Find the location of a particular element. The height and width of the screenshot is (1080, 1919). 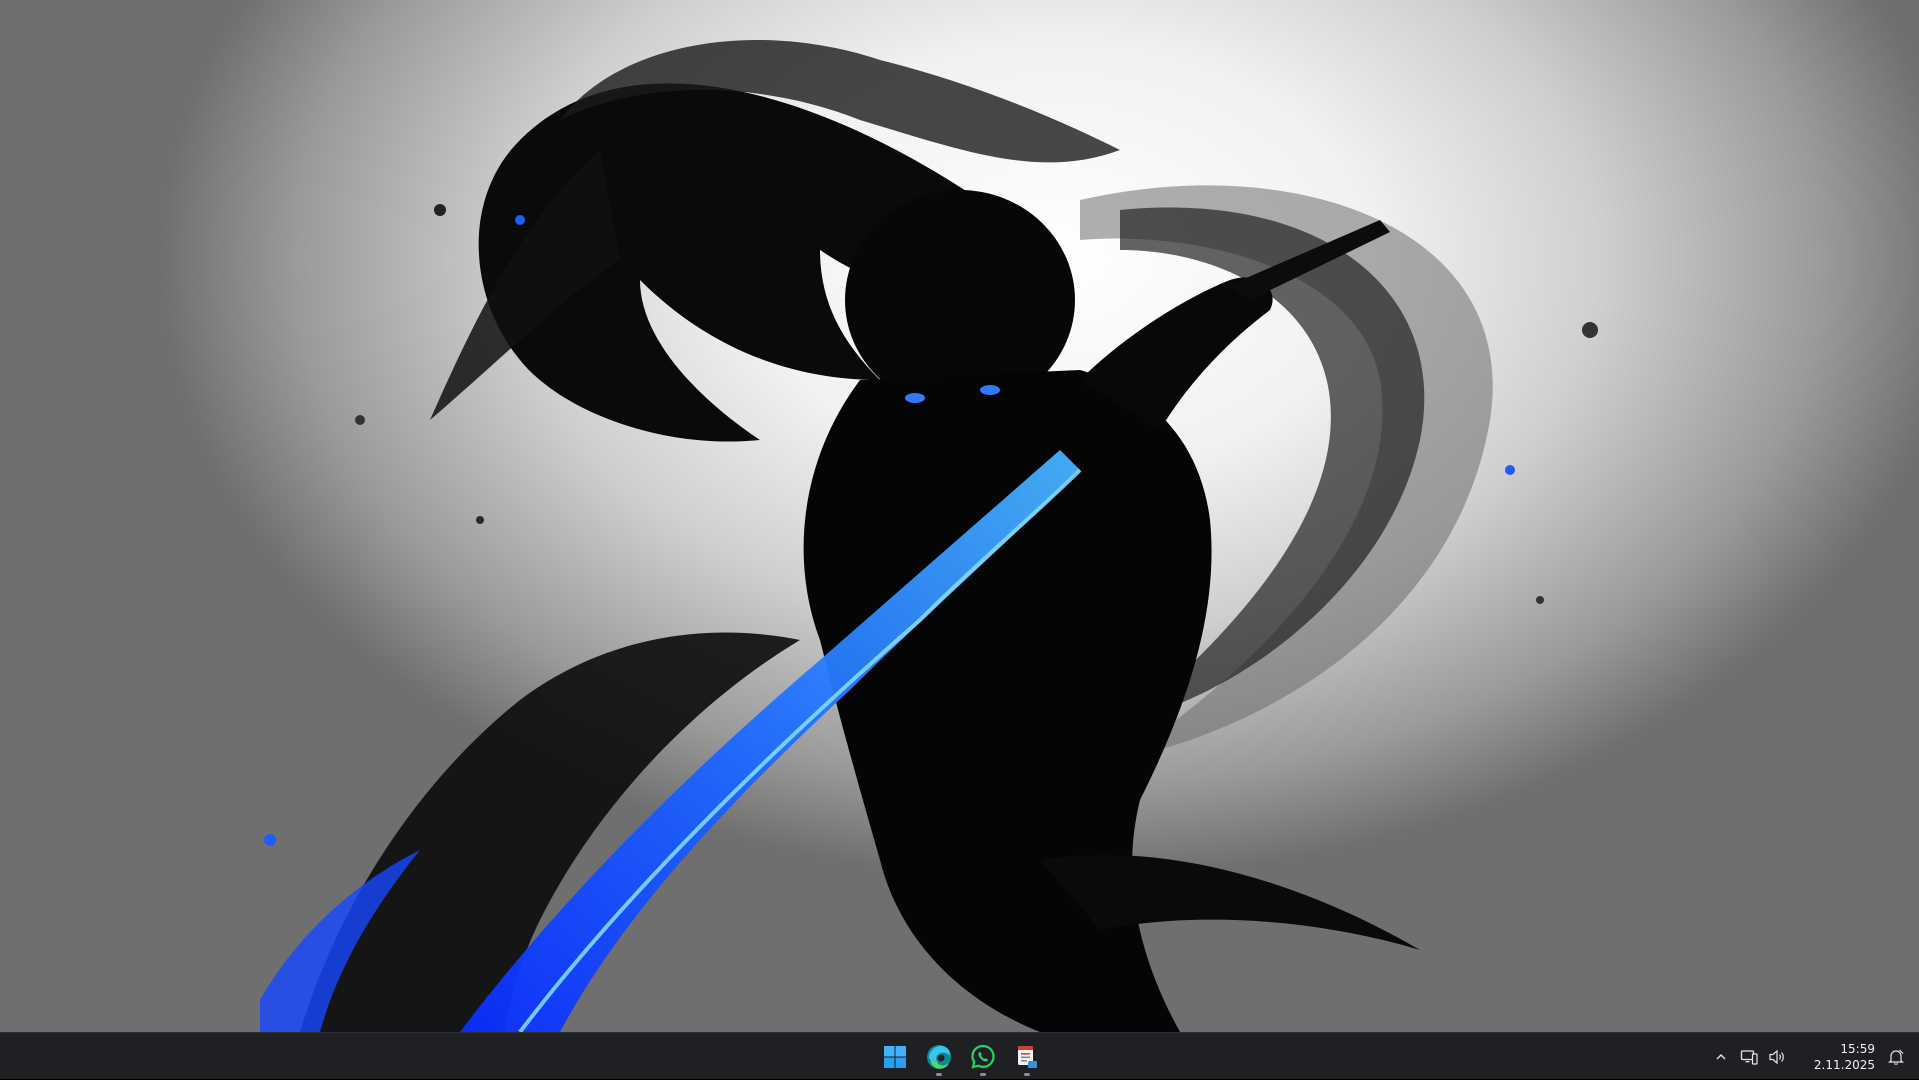

clock-time: 15:59 is located at coordinates (1857, 1048).